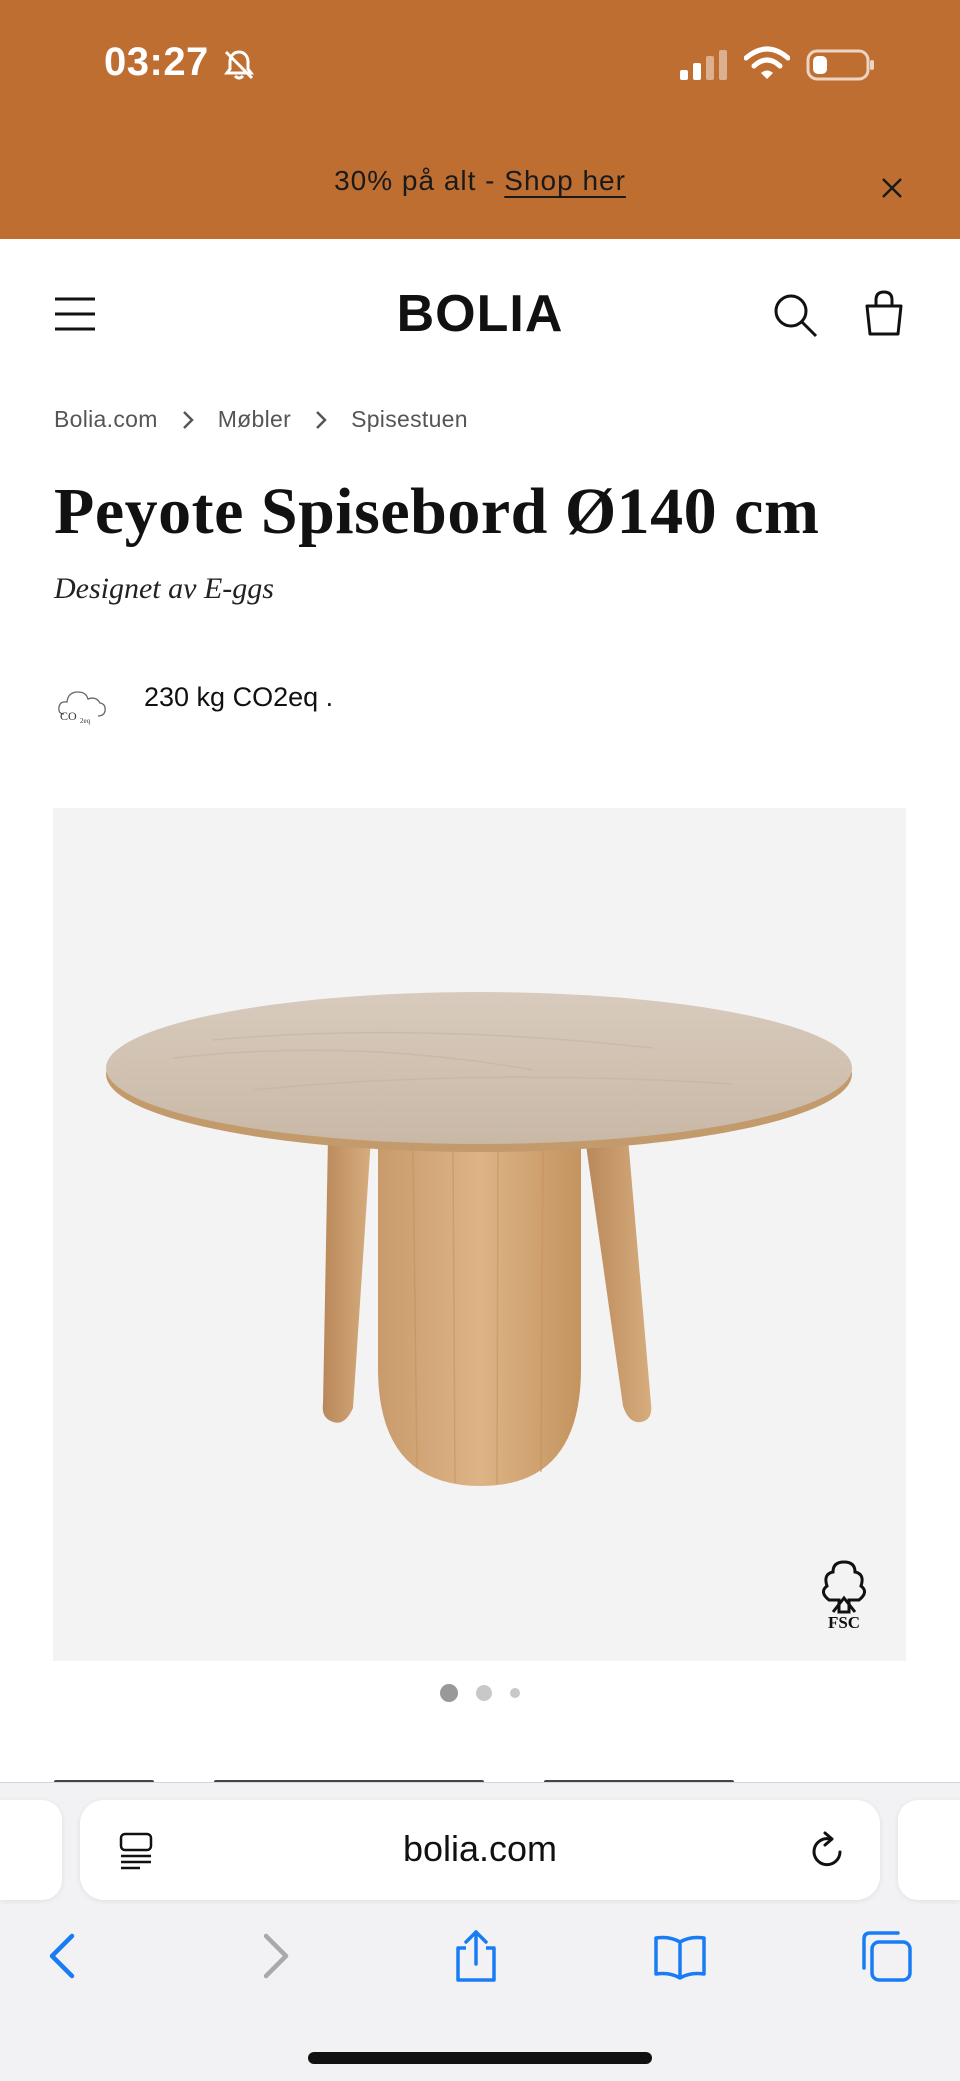 The height and width of the screenshot is (2081, 960). Describe the element at coordinates (419, 180) in the screenshot. I see `promo-message: 30% på alt -` at that location.